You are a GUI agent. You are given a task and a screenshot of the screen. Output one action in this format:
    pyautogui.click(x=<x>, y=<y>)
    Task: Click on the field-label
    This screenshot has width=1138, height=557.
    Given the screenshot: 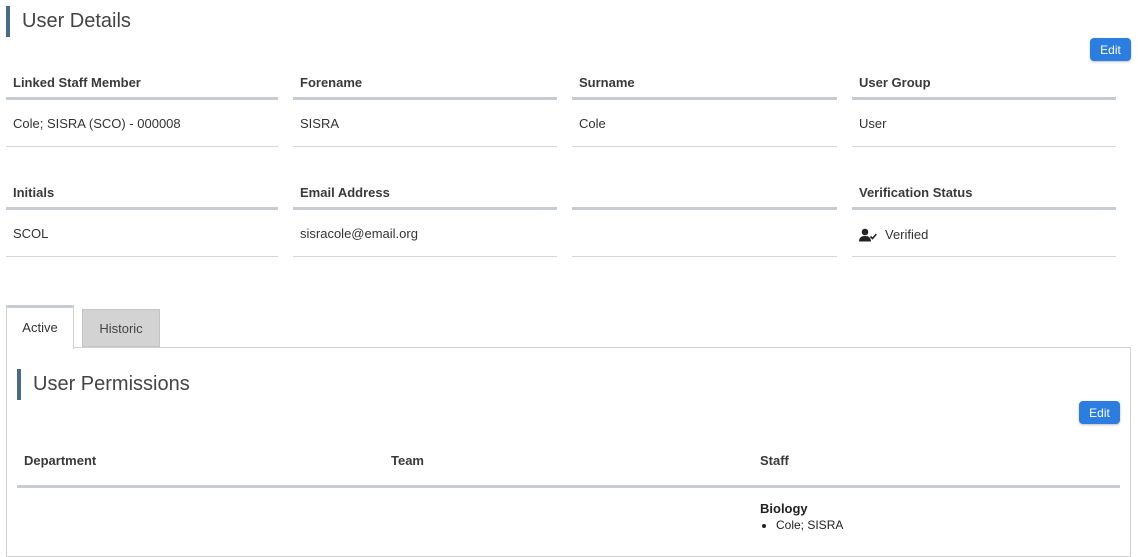 What is the action you would take?
    pyautogui.click(x=704, y=192)
    